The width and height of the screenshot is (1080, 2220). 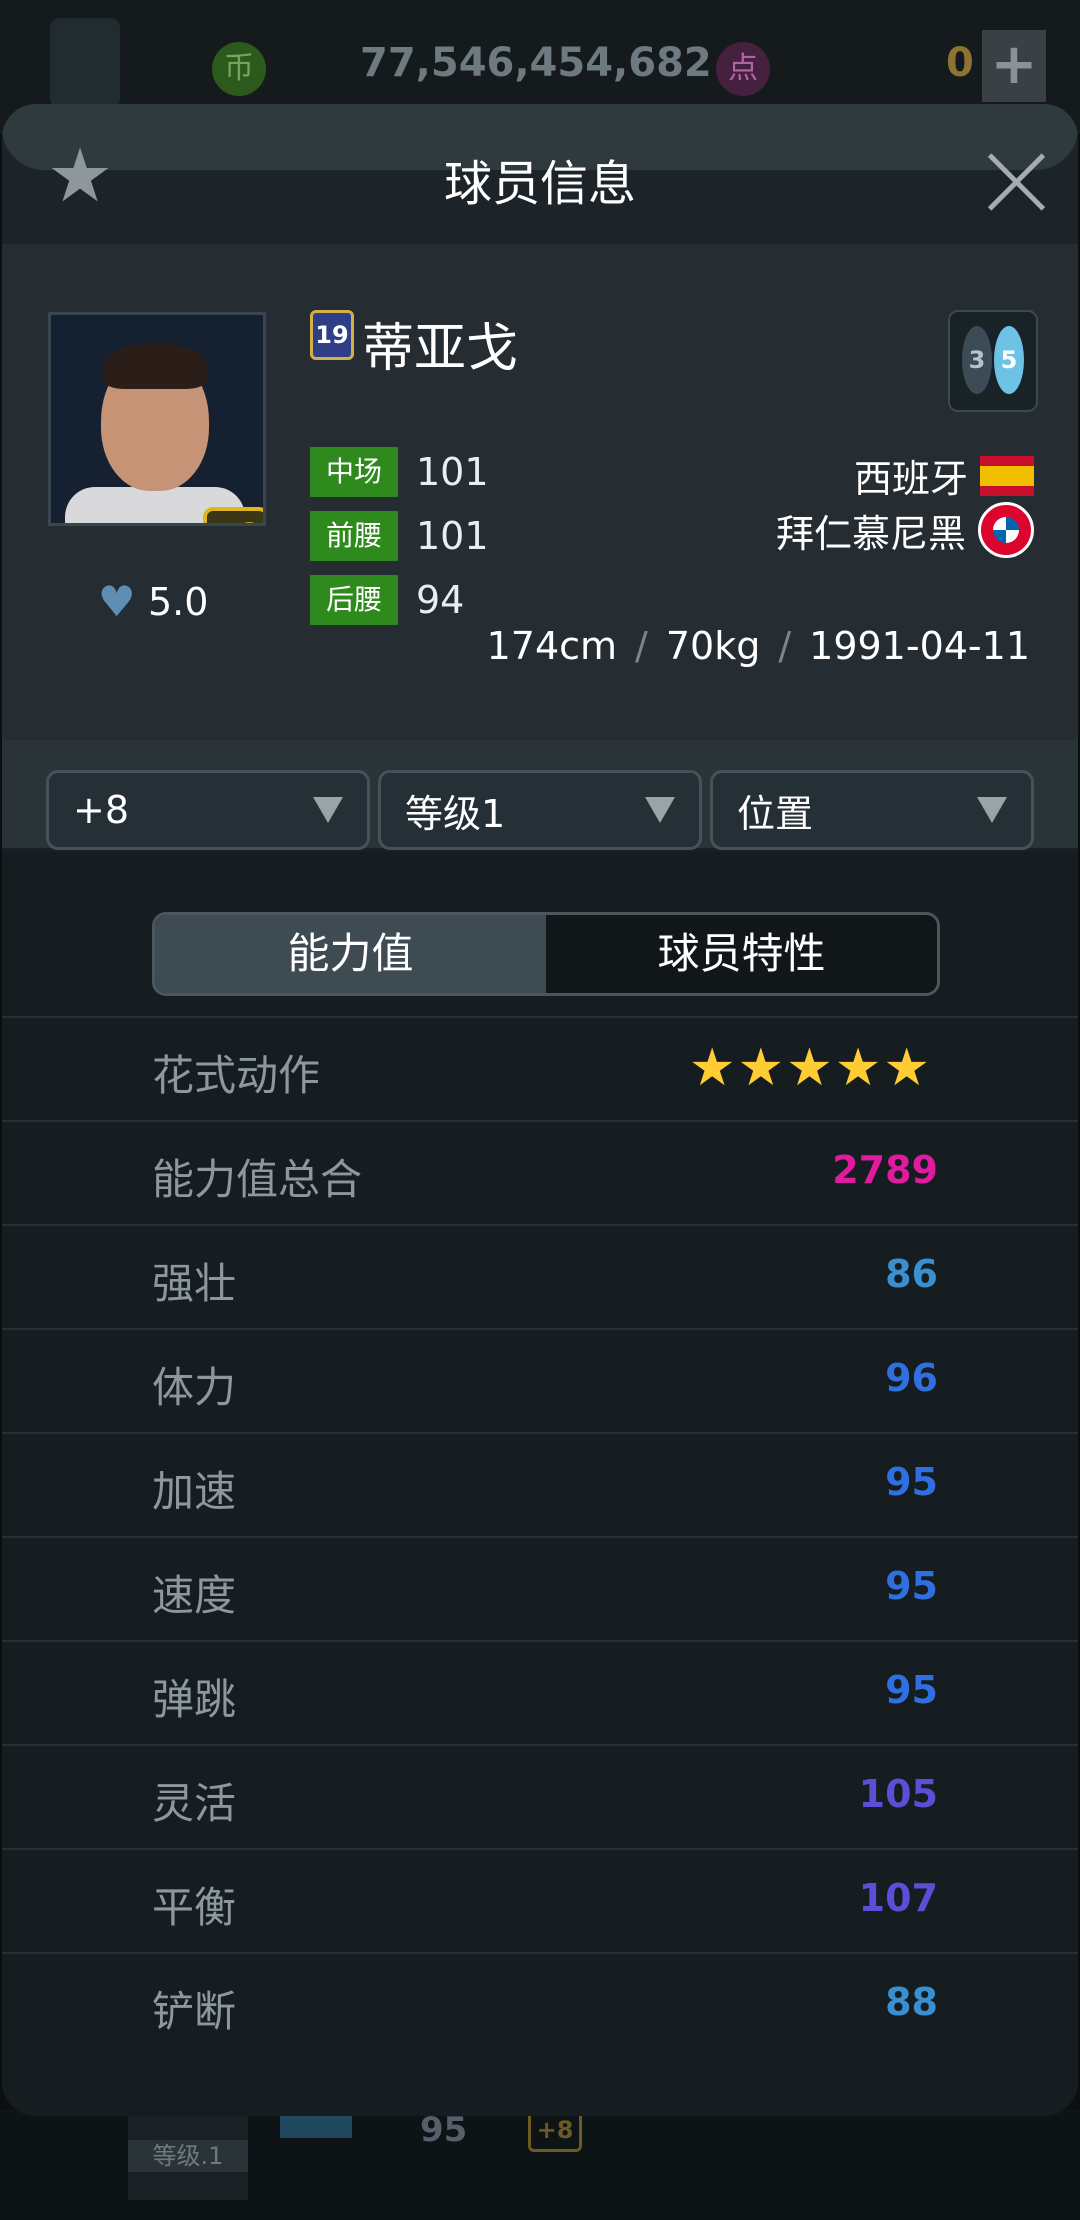 What do you see at coordinates (188, 2156) in the screenshot?
I see `list-player-level: 等级.1` at bounding box center [188, 2156].